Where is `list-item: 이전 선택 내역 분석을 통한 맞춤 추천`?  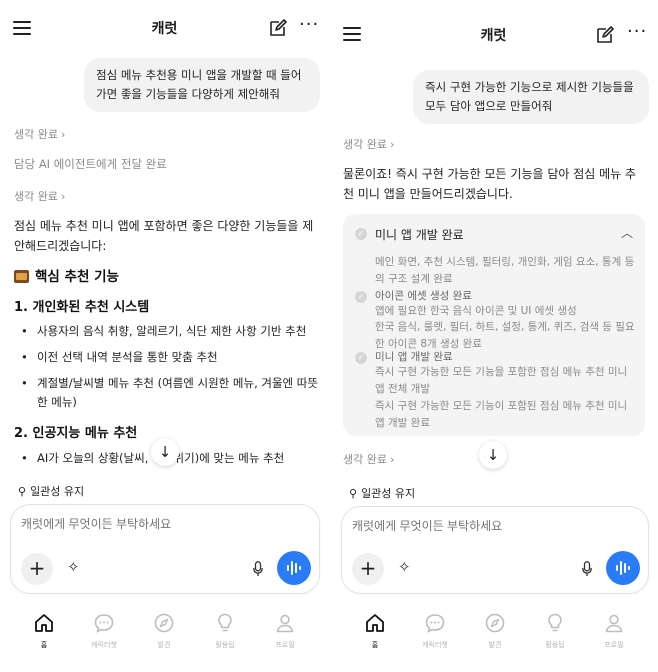
list-item: 이전 선택 내역 분석을 통한 맞춤 추천 is located at coordinates (169, 357).